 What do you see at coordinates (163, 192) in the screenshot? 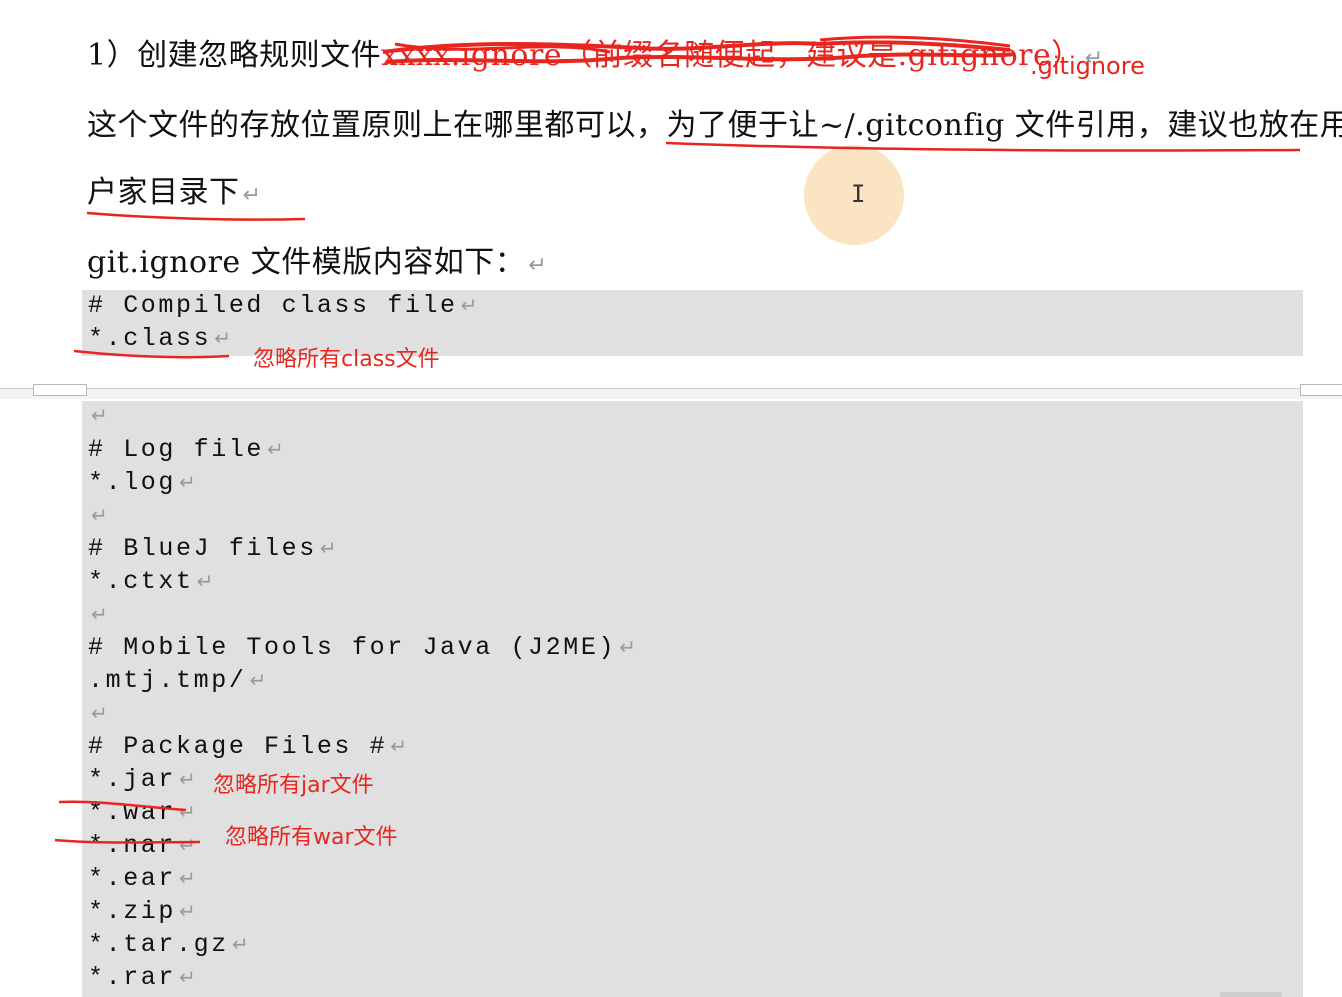
I see `paragraph-text: 户家目录下` at bounding box center [163, 192].